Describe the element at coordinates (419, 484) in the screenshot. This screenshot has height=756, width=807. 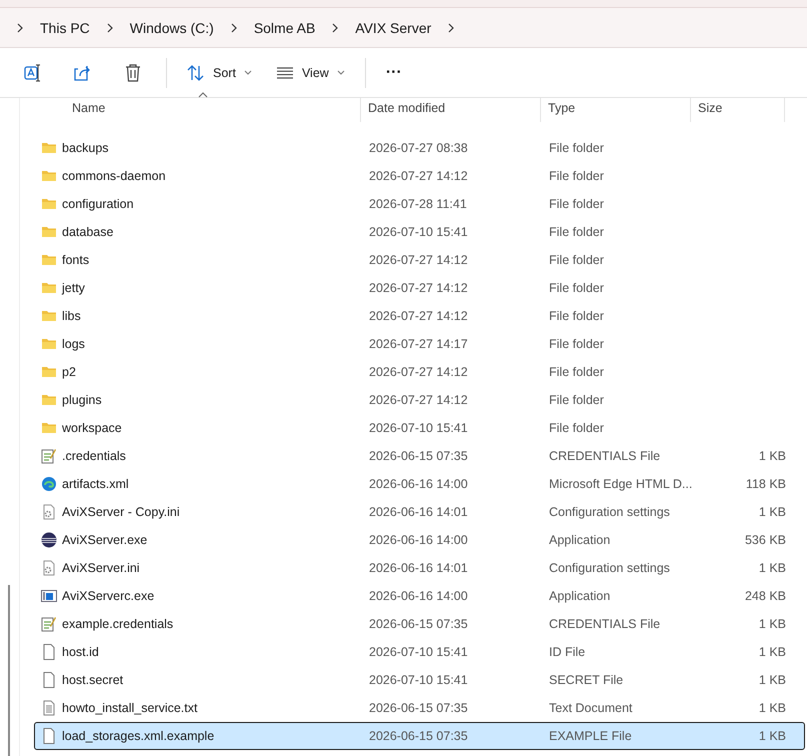
I see `file-row: artifacts.xml 2026-06-16 14:00 Microsoft Edge HTML D... 118 KB` at that location.